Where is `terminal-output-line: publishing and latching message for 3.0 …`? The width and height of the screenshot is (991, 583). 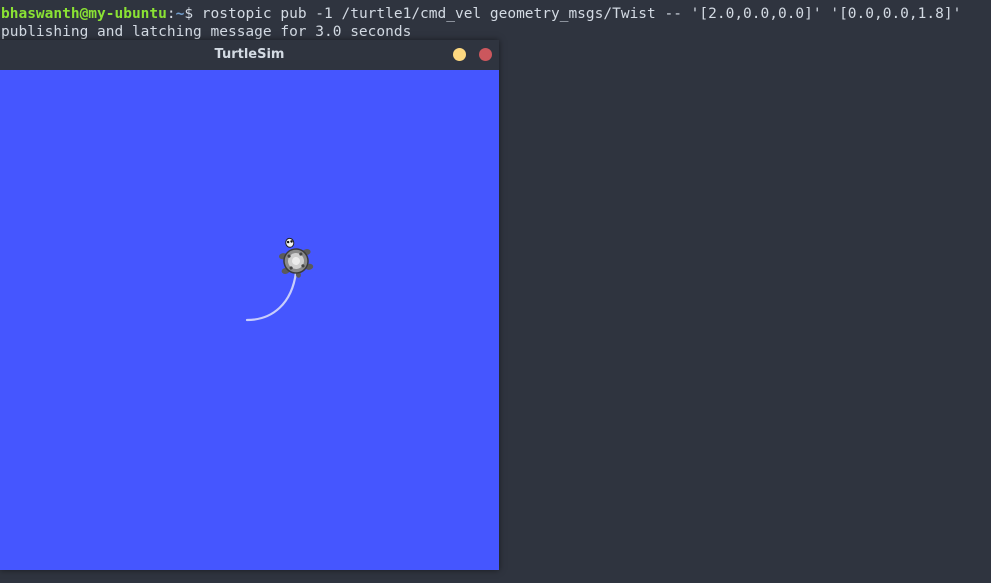
terminal-output-line: publishing and latching message for 3.0 … is located at coordinates (206, 32).